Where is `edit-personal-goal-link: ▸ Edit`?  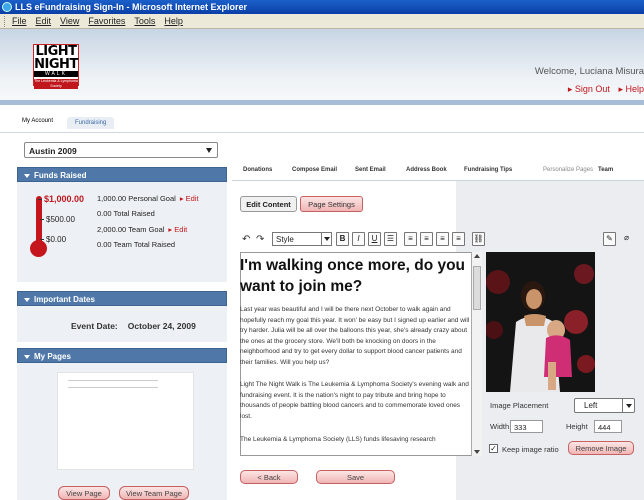 edit-personal-goal-link: ▸ Edit is located at coordinates (189, 198).